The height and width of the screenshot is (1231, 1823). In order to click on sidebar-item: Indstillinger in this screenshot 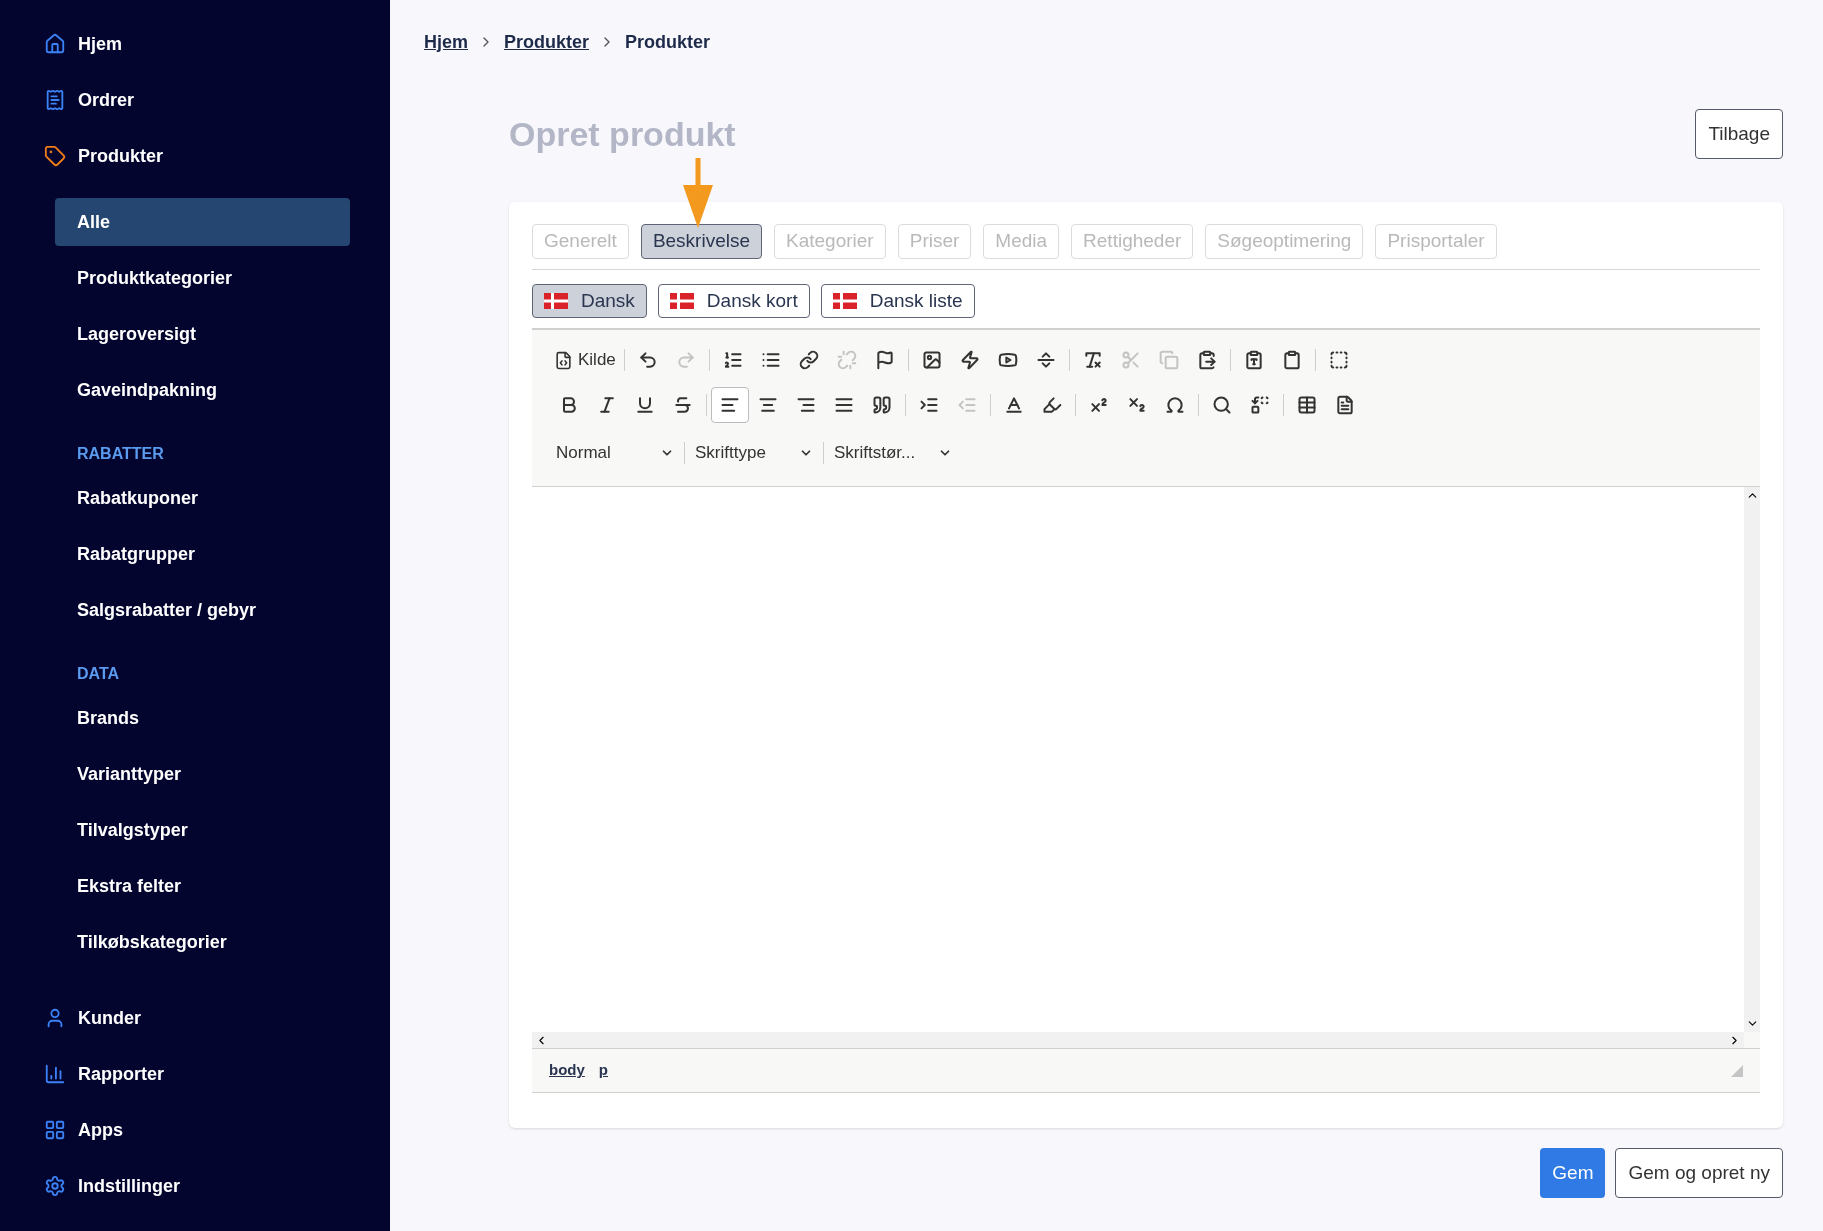, I will do `click(195, 1186)`.